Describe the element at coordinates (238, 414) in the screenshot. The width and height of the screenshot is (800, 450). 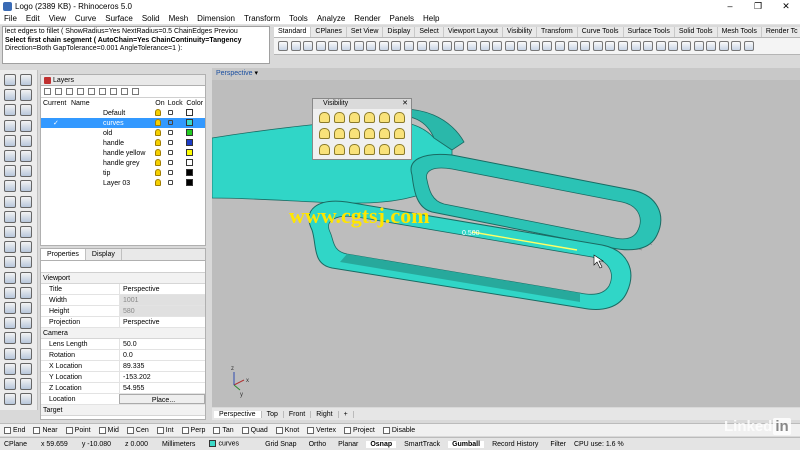
I see `tab-perspective: Perspective` at that location.